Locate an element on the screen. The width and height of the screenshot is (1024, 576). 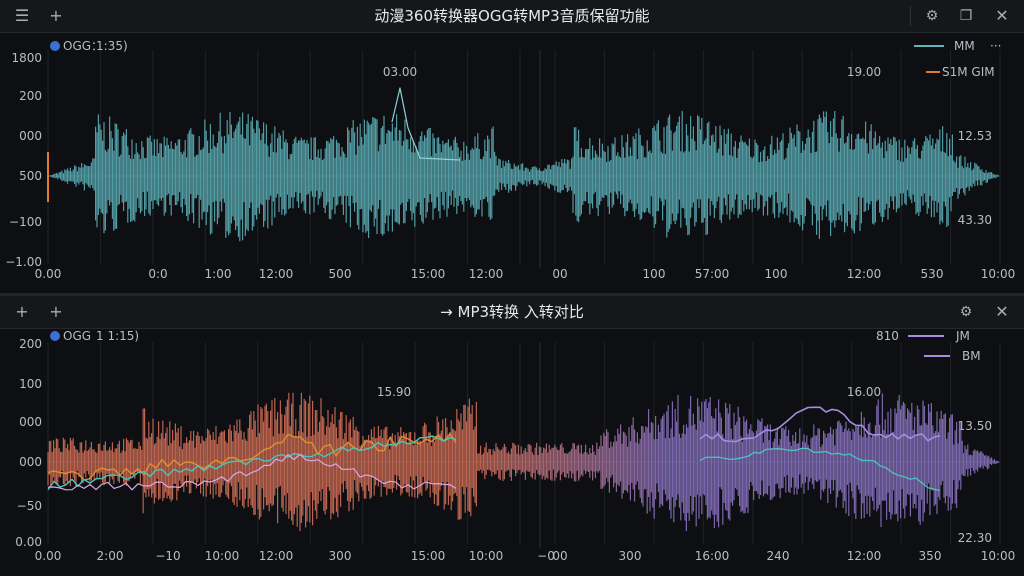
legend-label: JM is located at coordinates (962, 336).